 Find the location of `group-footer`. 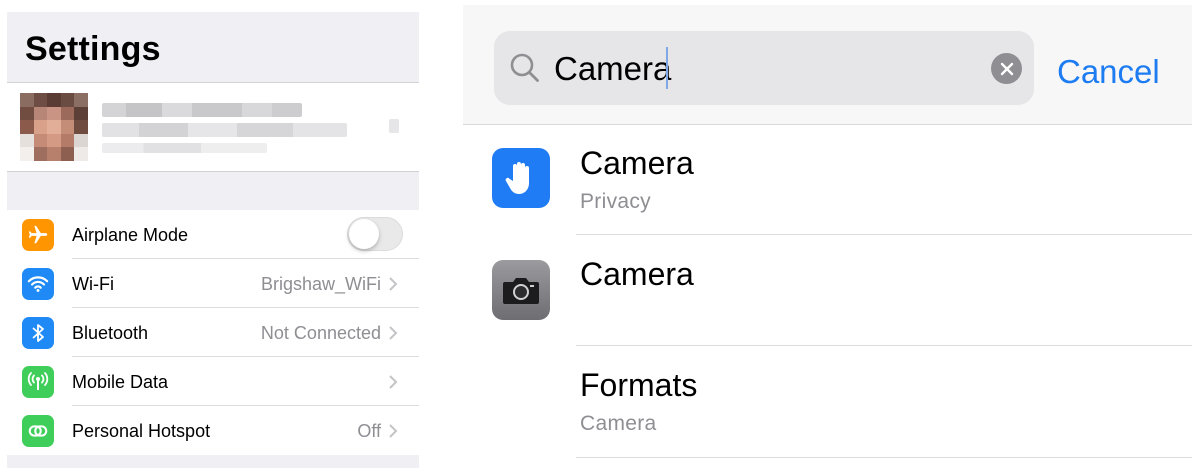

group-footer is located at coordinates (213, 461).